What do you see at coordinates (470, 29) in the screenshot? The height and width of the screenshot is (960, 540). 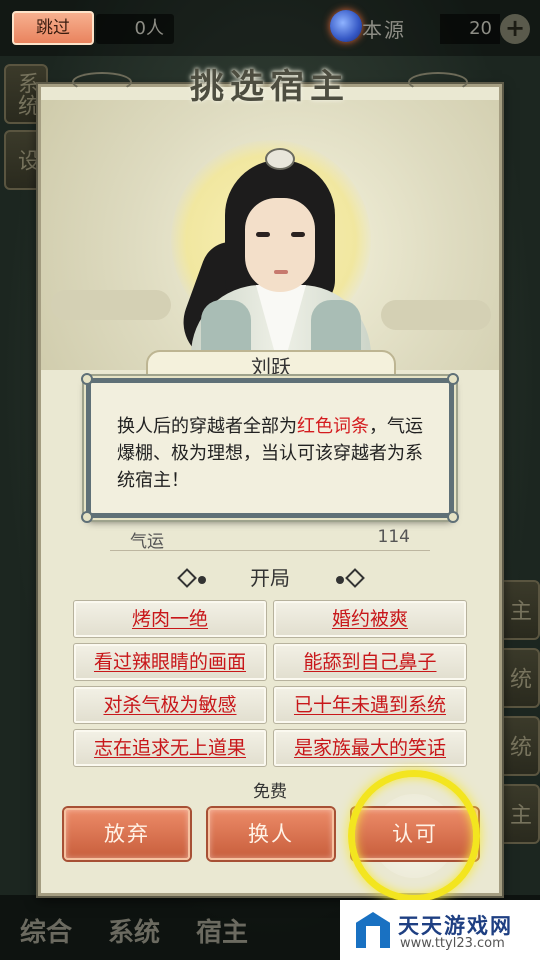 I see `origin-value: 20` at bounding box center [470, 29].